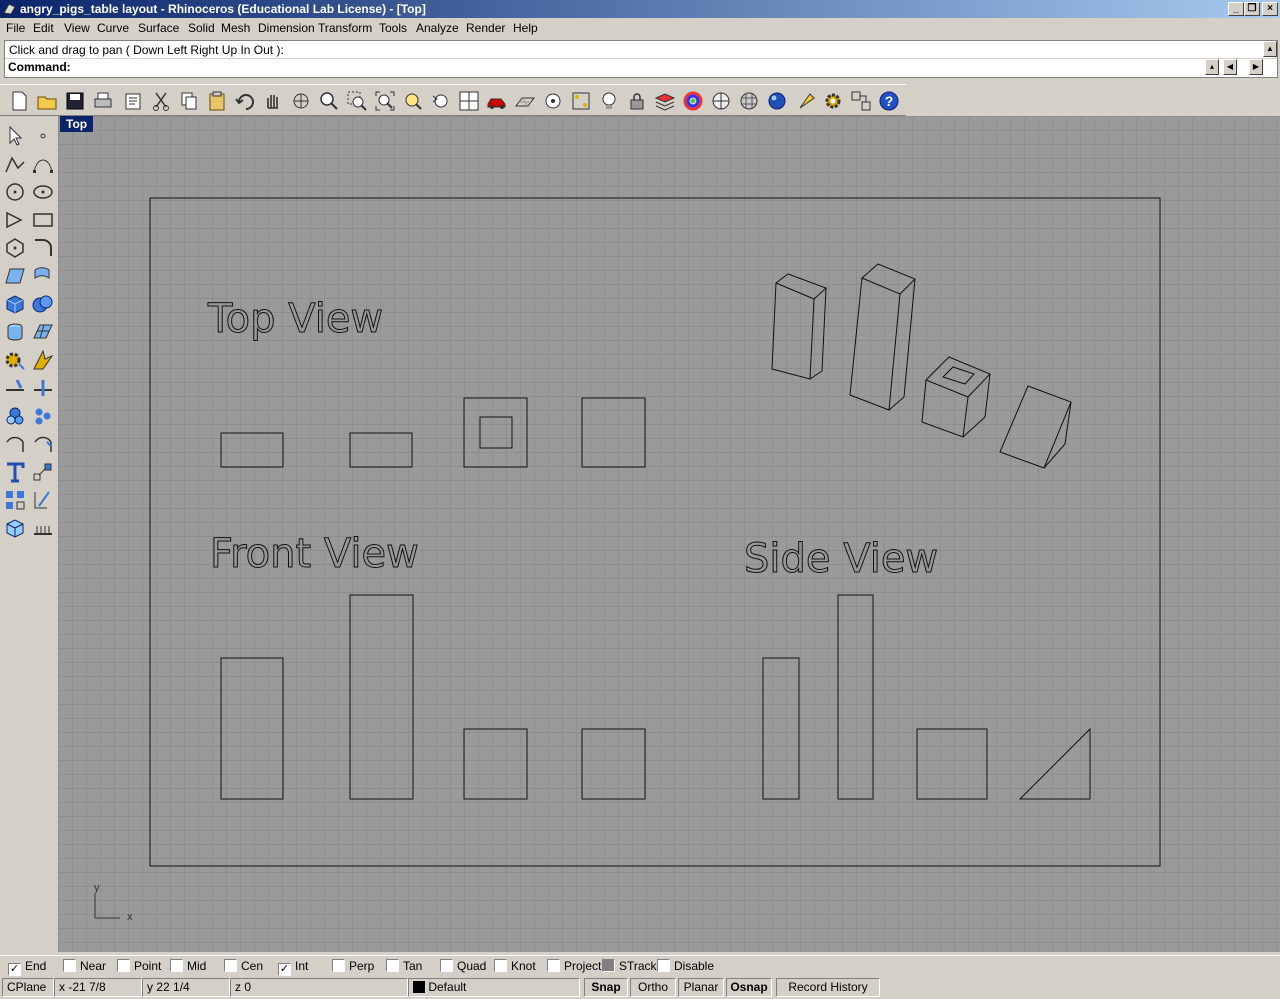 Image resolution: width=1280 pixels, height=999 pixels. What do you see at coordinates (15, 416) in the screenshot?
I see `solid-tools-icon` at bounding box center [15, 416].